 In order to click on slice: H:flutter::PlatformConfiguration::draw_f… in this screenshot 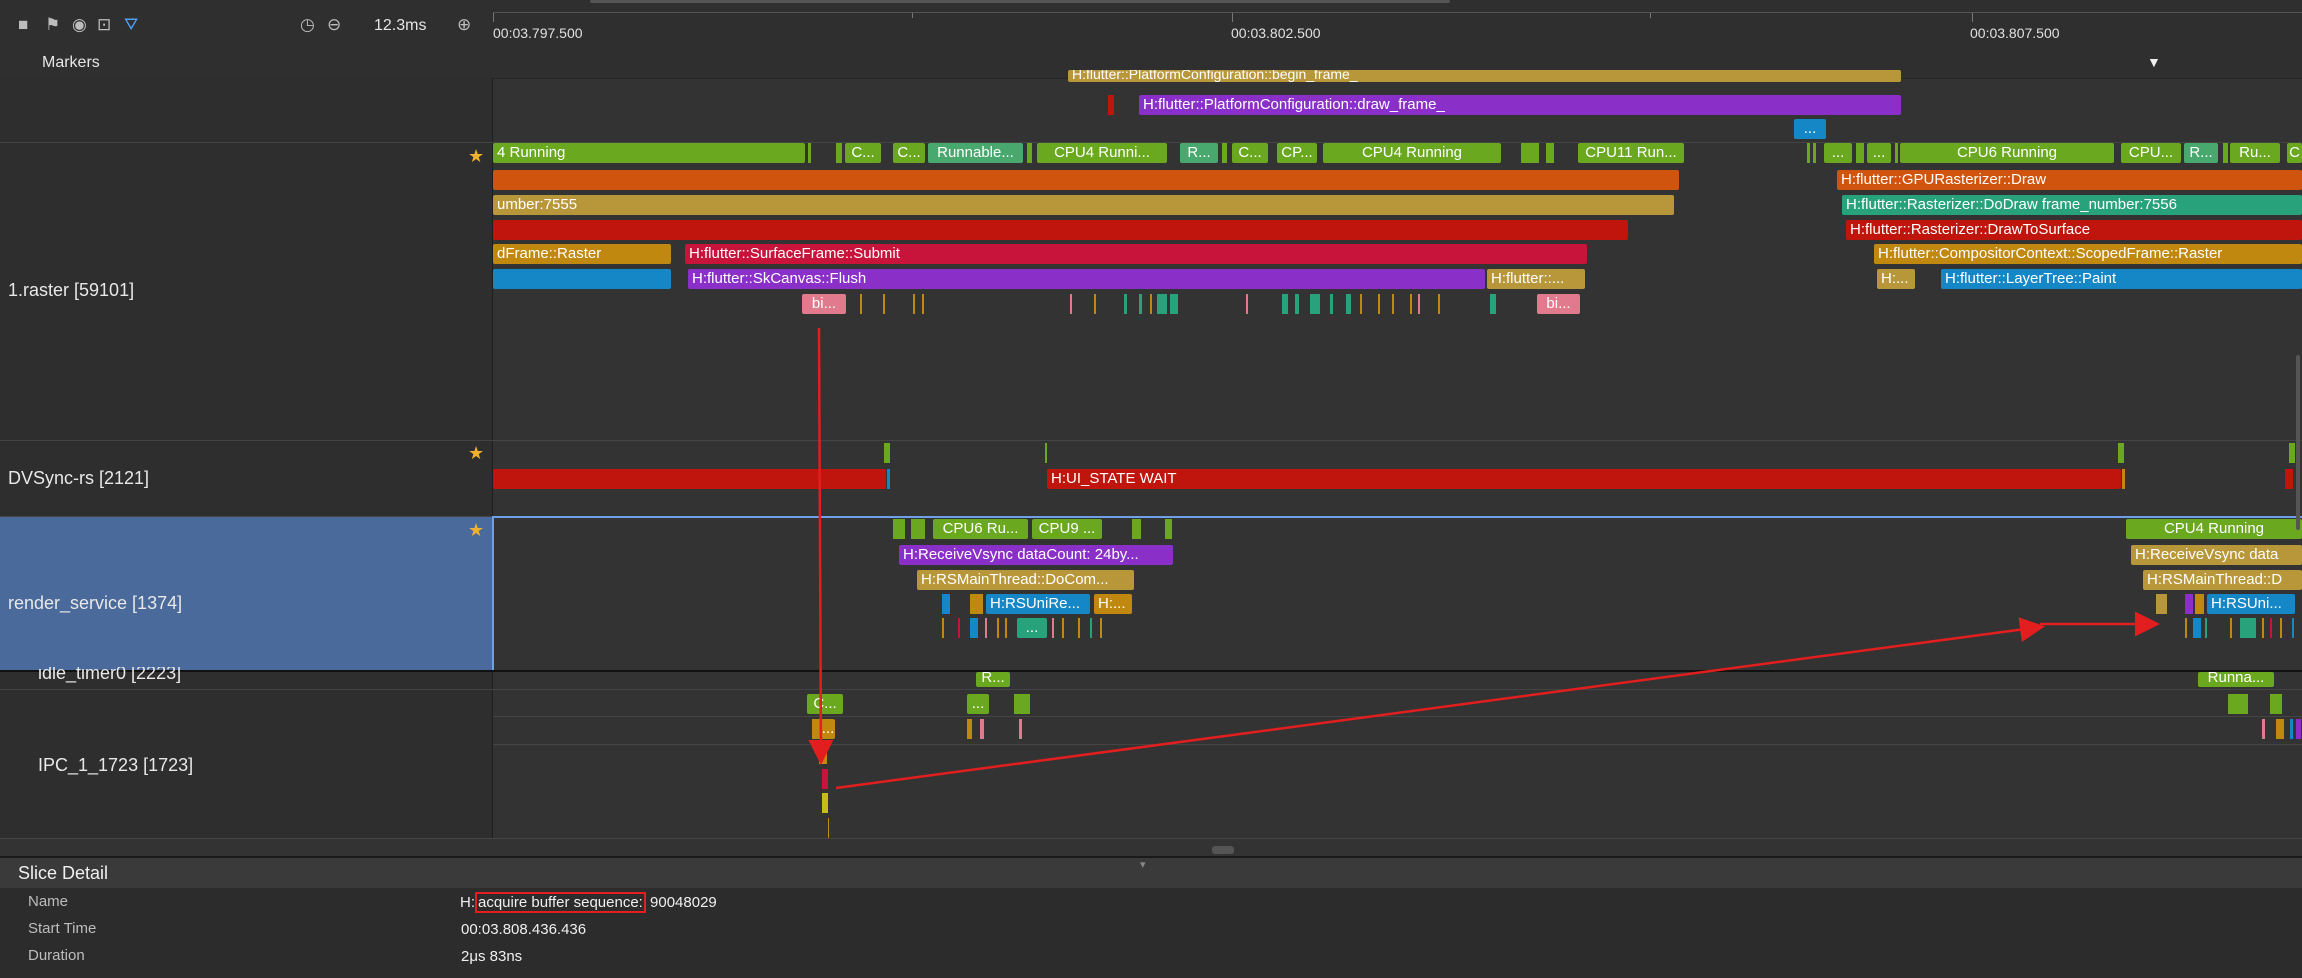, I will do `click(1520, 105)`.